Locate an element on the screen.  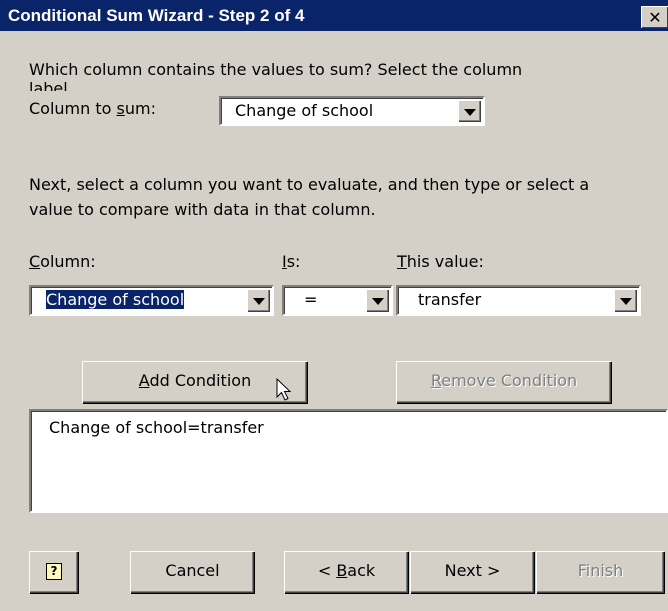
this-value-label: This value: is located at coordinates (440, 261).